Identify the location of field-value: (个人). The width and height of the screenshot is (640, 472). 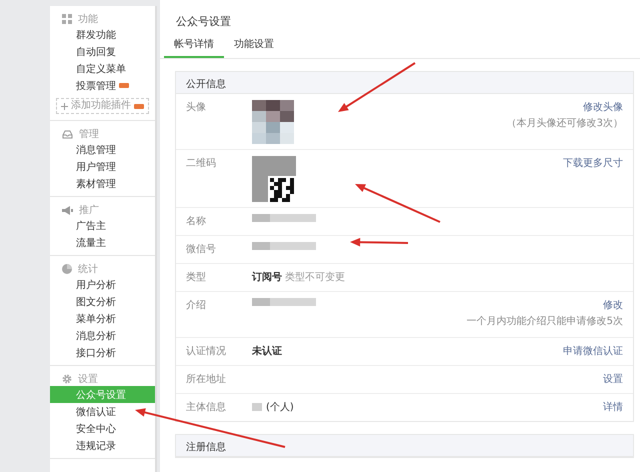
(280, 407).